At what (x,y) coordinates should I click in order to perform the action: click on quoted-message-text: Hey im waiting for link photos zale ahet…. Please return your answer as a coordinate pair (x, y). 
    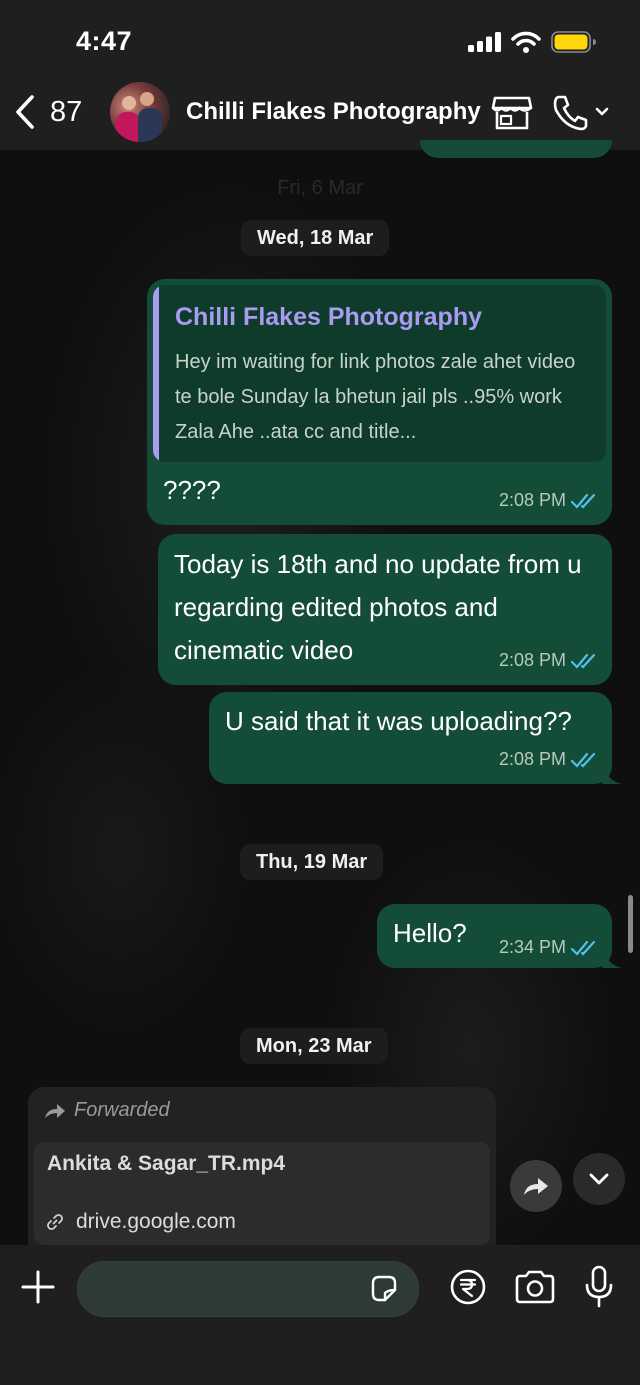
    Looking at the image, I should click on (375, 397).